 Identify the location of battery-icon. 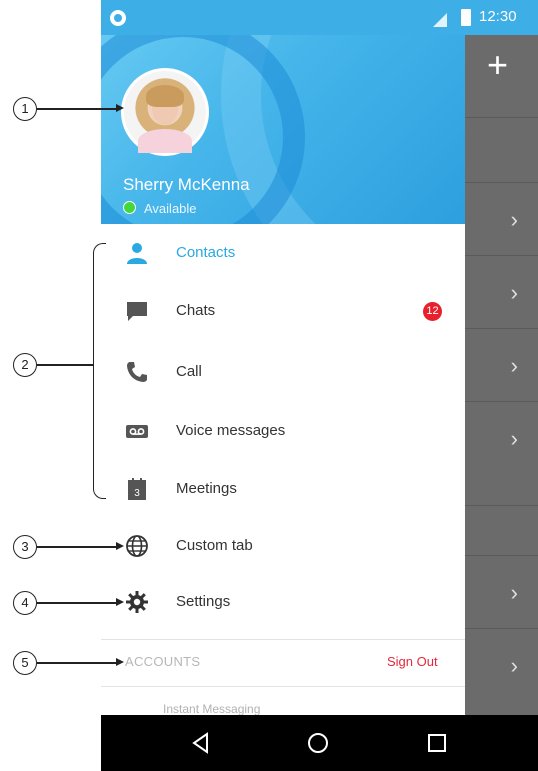
(466, 17).